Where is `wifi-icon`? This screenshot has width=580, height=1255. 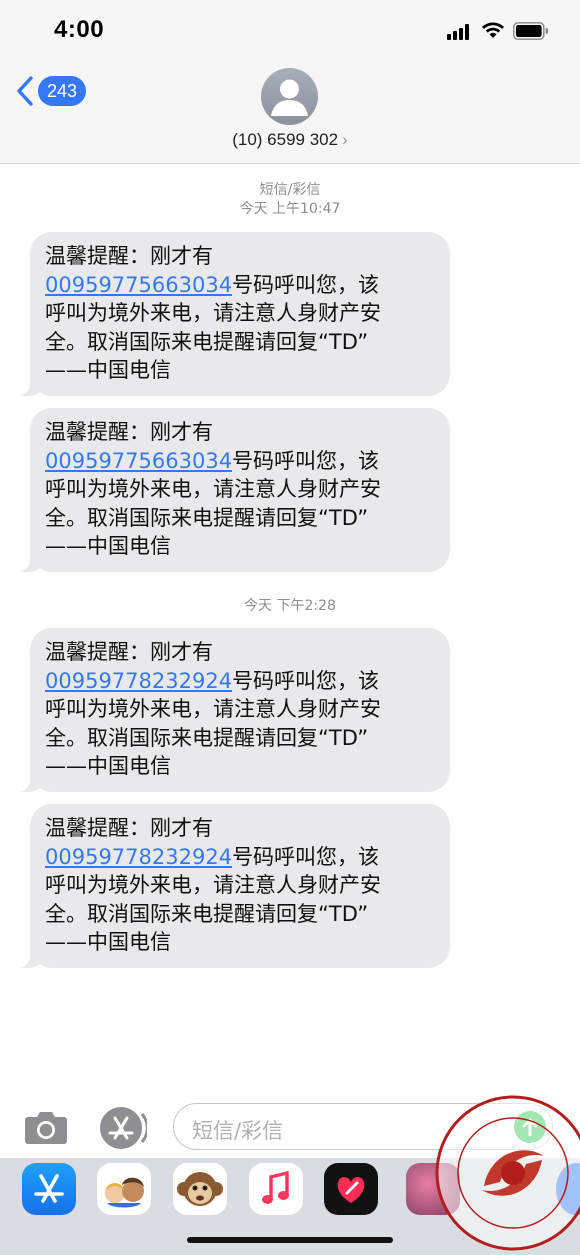
wifi-icon is located at coordinates (493, 30).